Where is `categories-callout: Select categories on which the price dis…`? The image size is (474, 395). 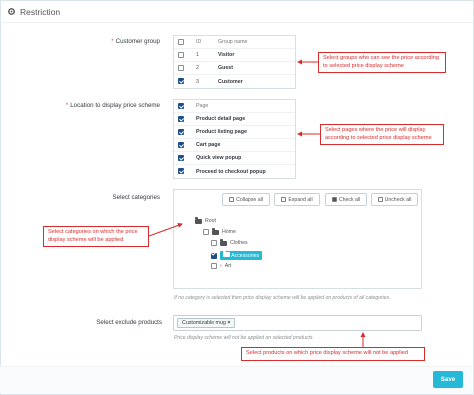
categories-callout: Select categories on which the price dis… is located at coordinates (96, 237).